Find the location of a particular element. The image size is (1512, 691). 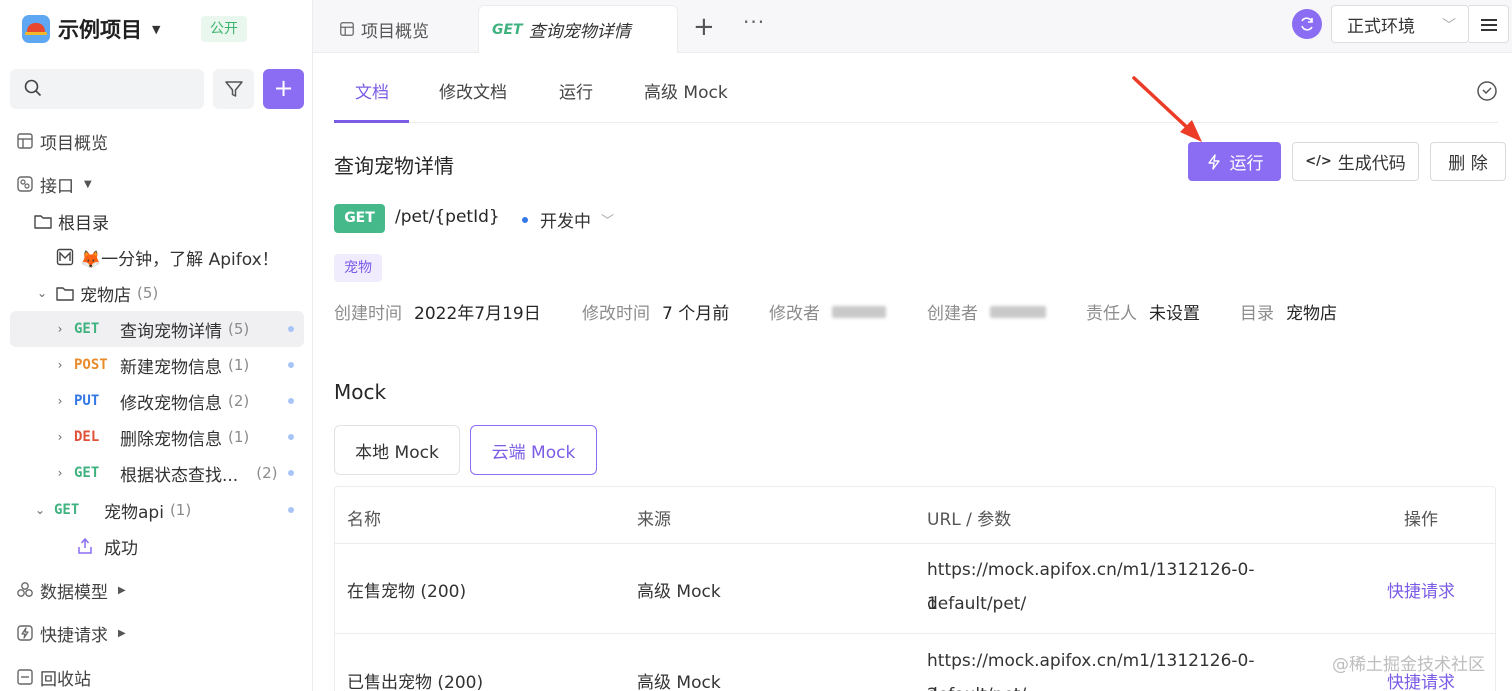

search-icon is located at coordinates (33, 88).